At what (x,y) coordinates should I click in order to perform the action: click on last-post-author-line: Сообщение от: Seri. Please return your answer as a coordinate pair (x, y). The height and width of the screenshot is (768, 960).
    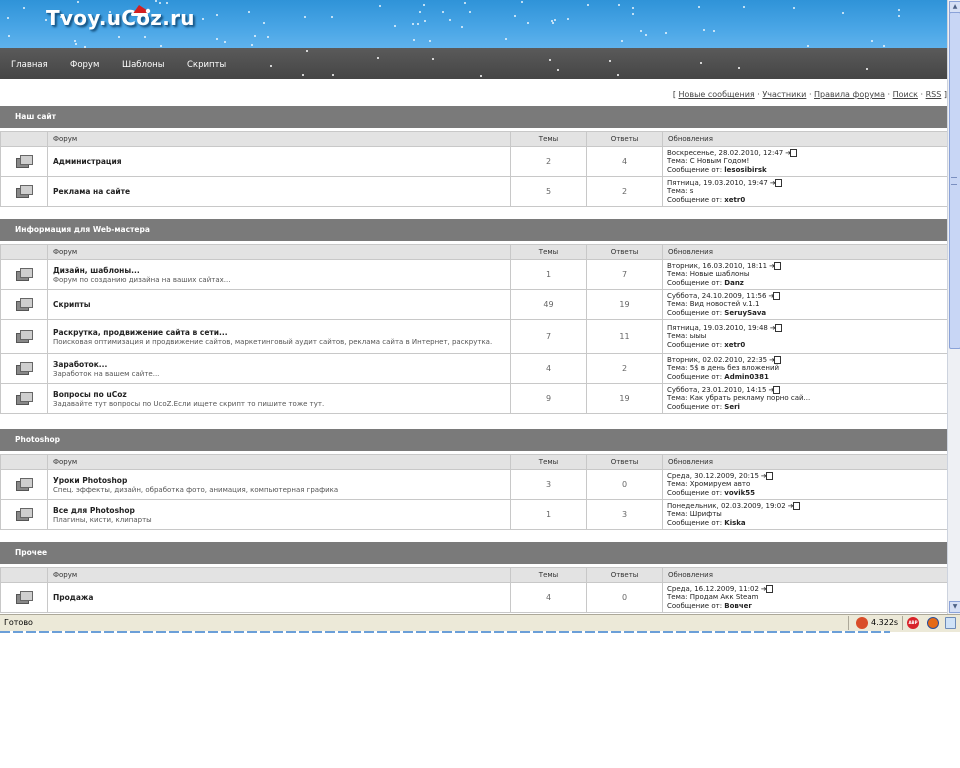
    Looking at the image, I should click on (807, 407).